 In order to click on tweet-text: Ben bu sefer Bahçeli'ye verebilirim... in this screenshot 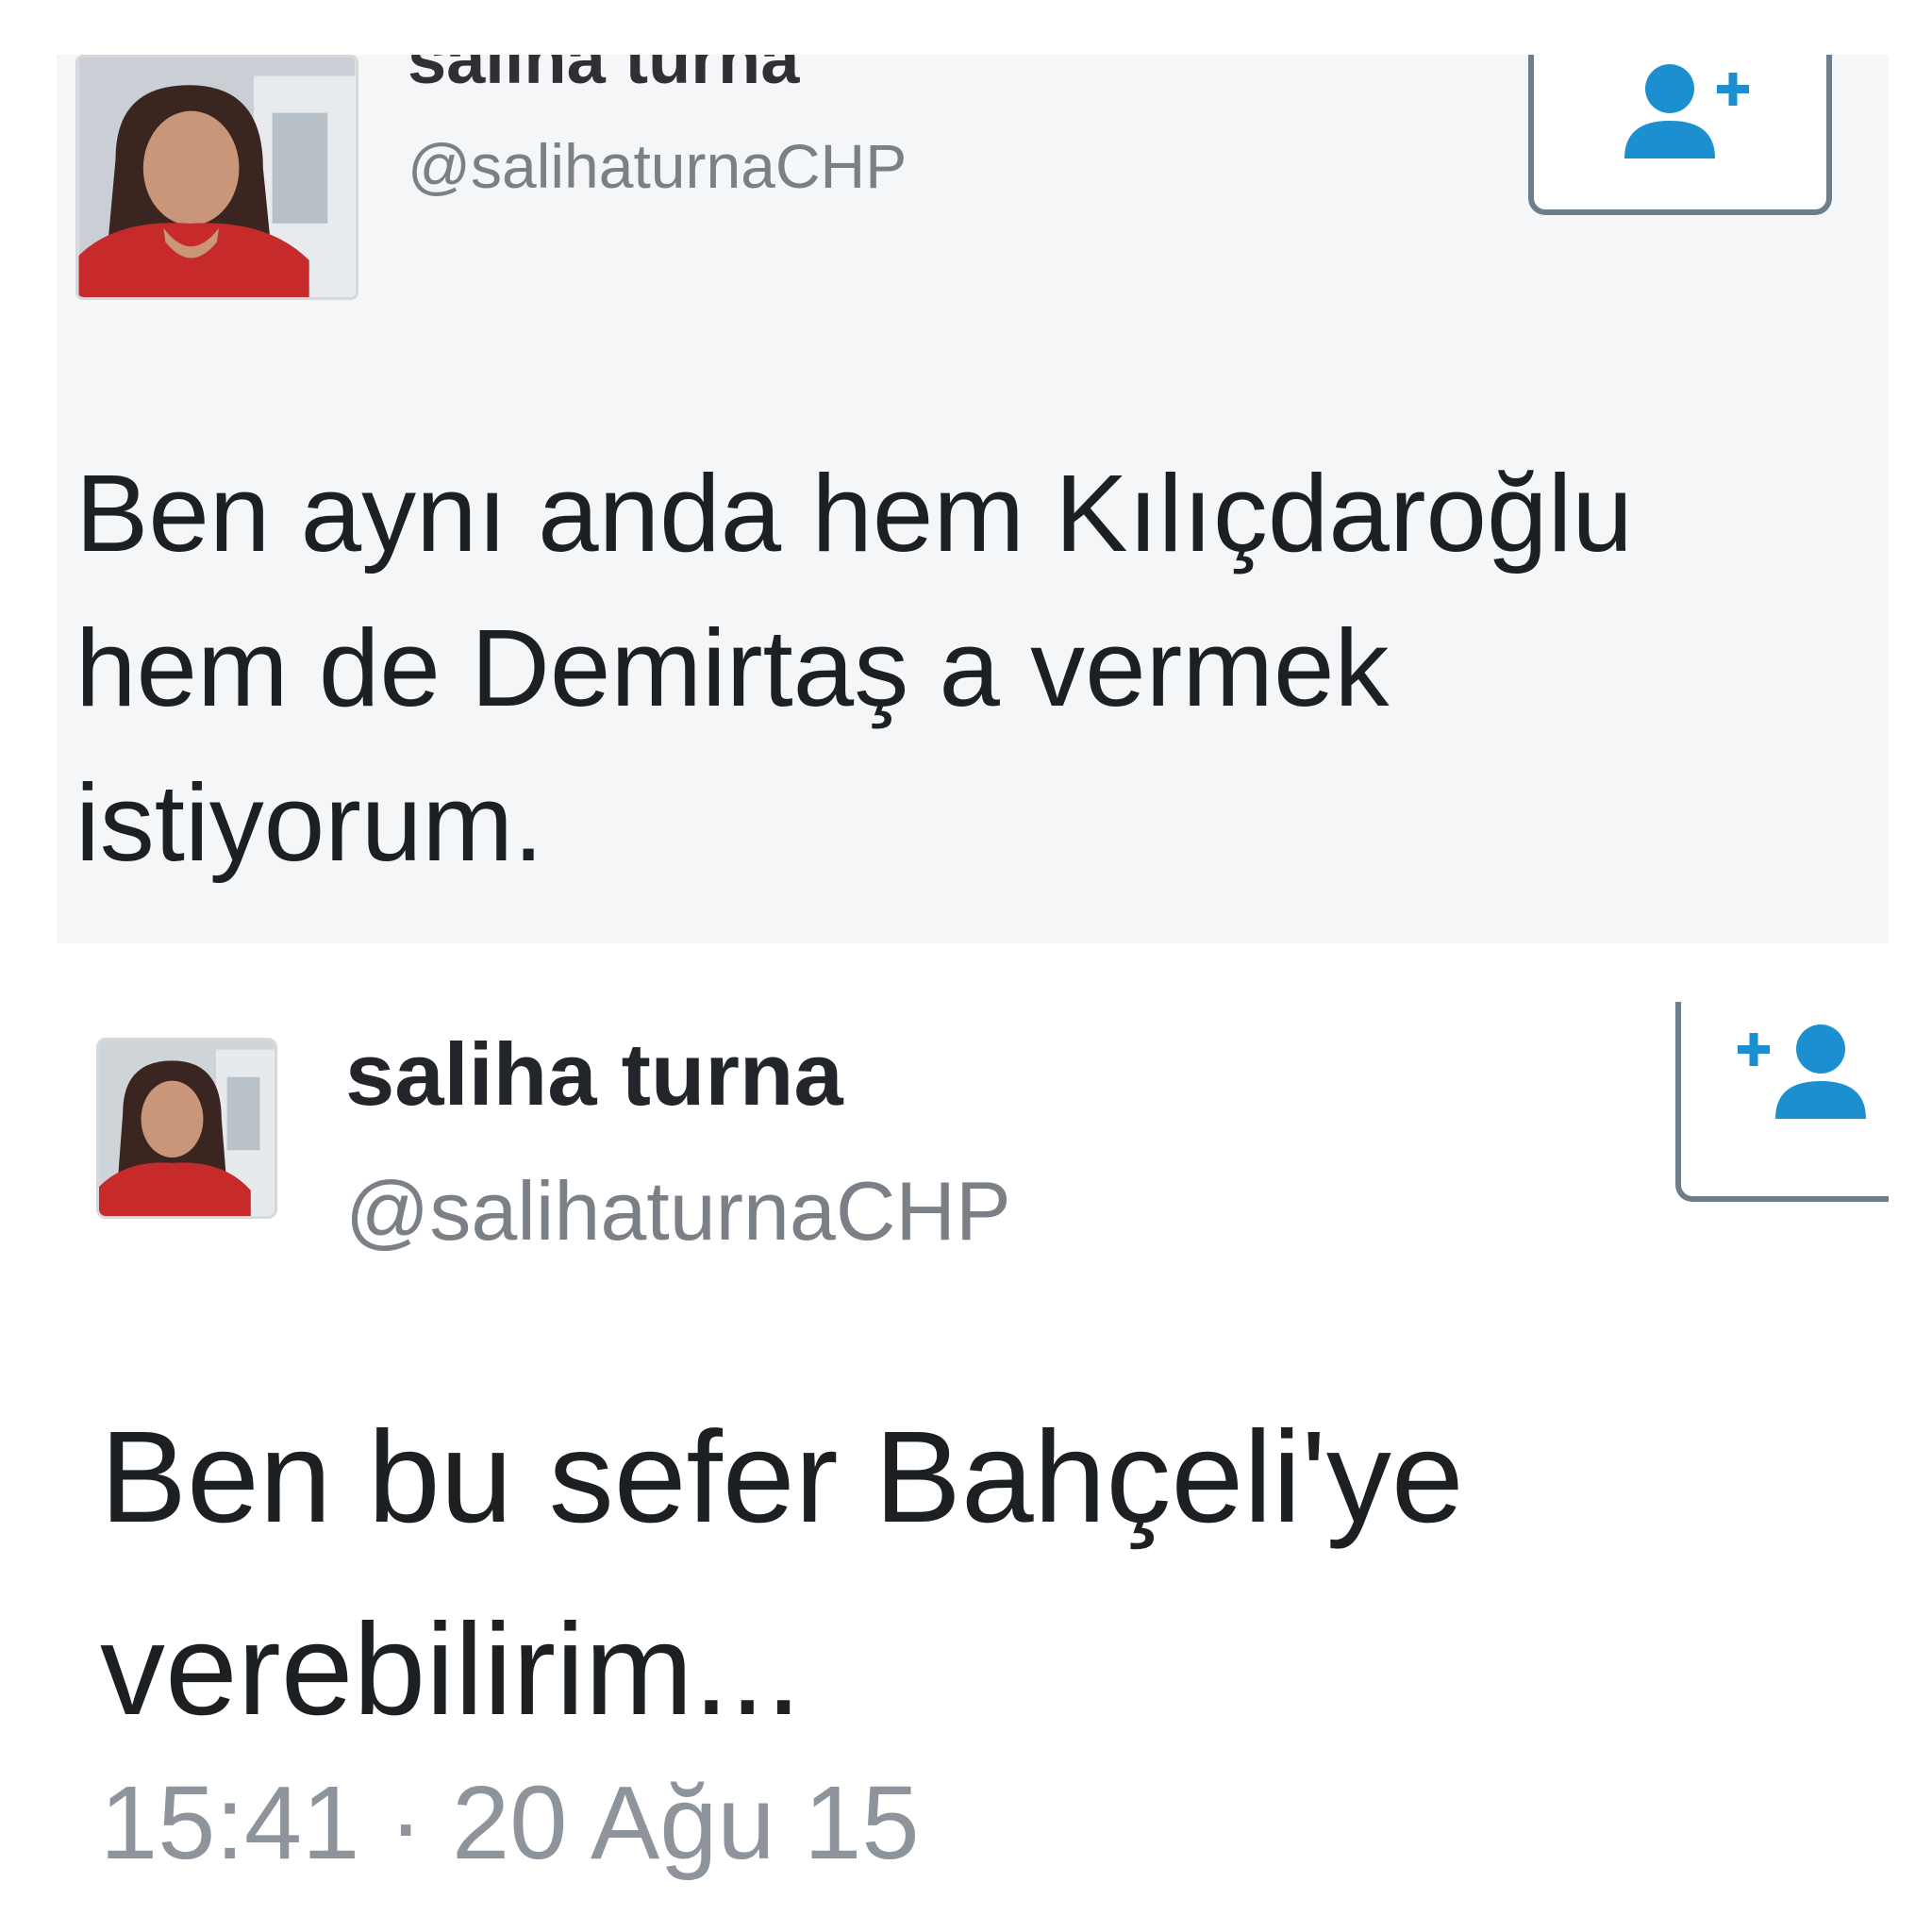, I will do `click(782, 1574)`.